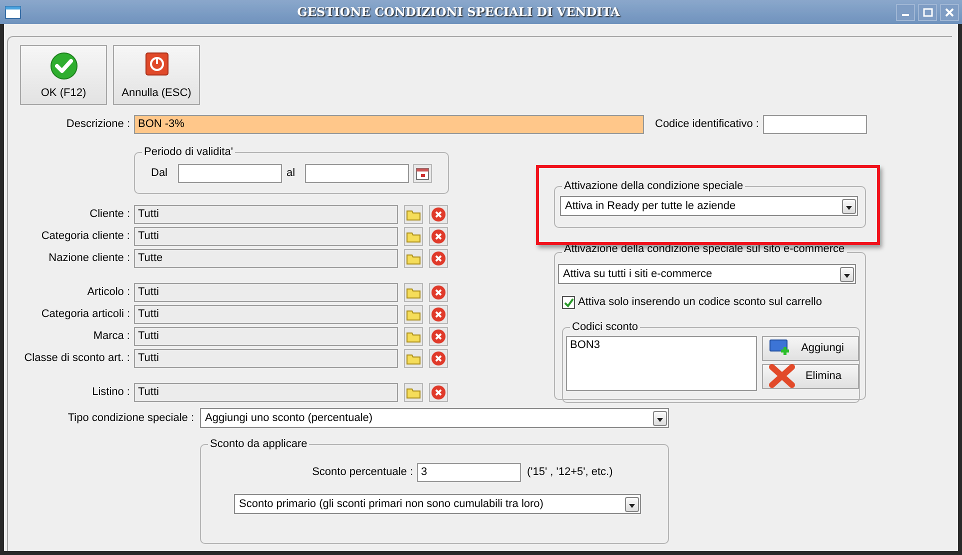  I want to click on from-label: Dal, so click(159, 173).